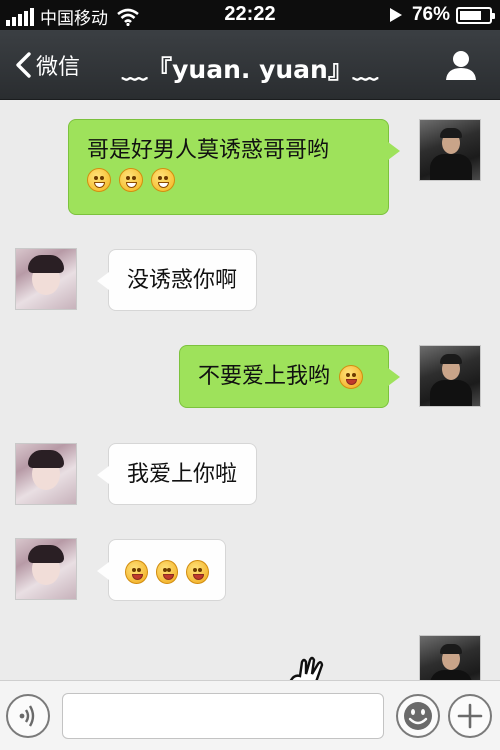 This screenshot has height=750, width=500. I want to click on battery-percentage: 76%, so click(430, 14).